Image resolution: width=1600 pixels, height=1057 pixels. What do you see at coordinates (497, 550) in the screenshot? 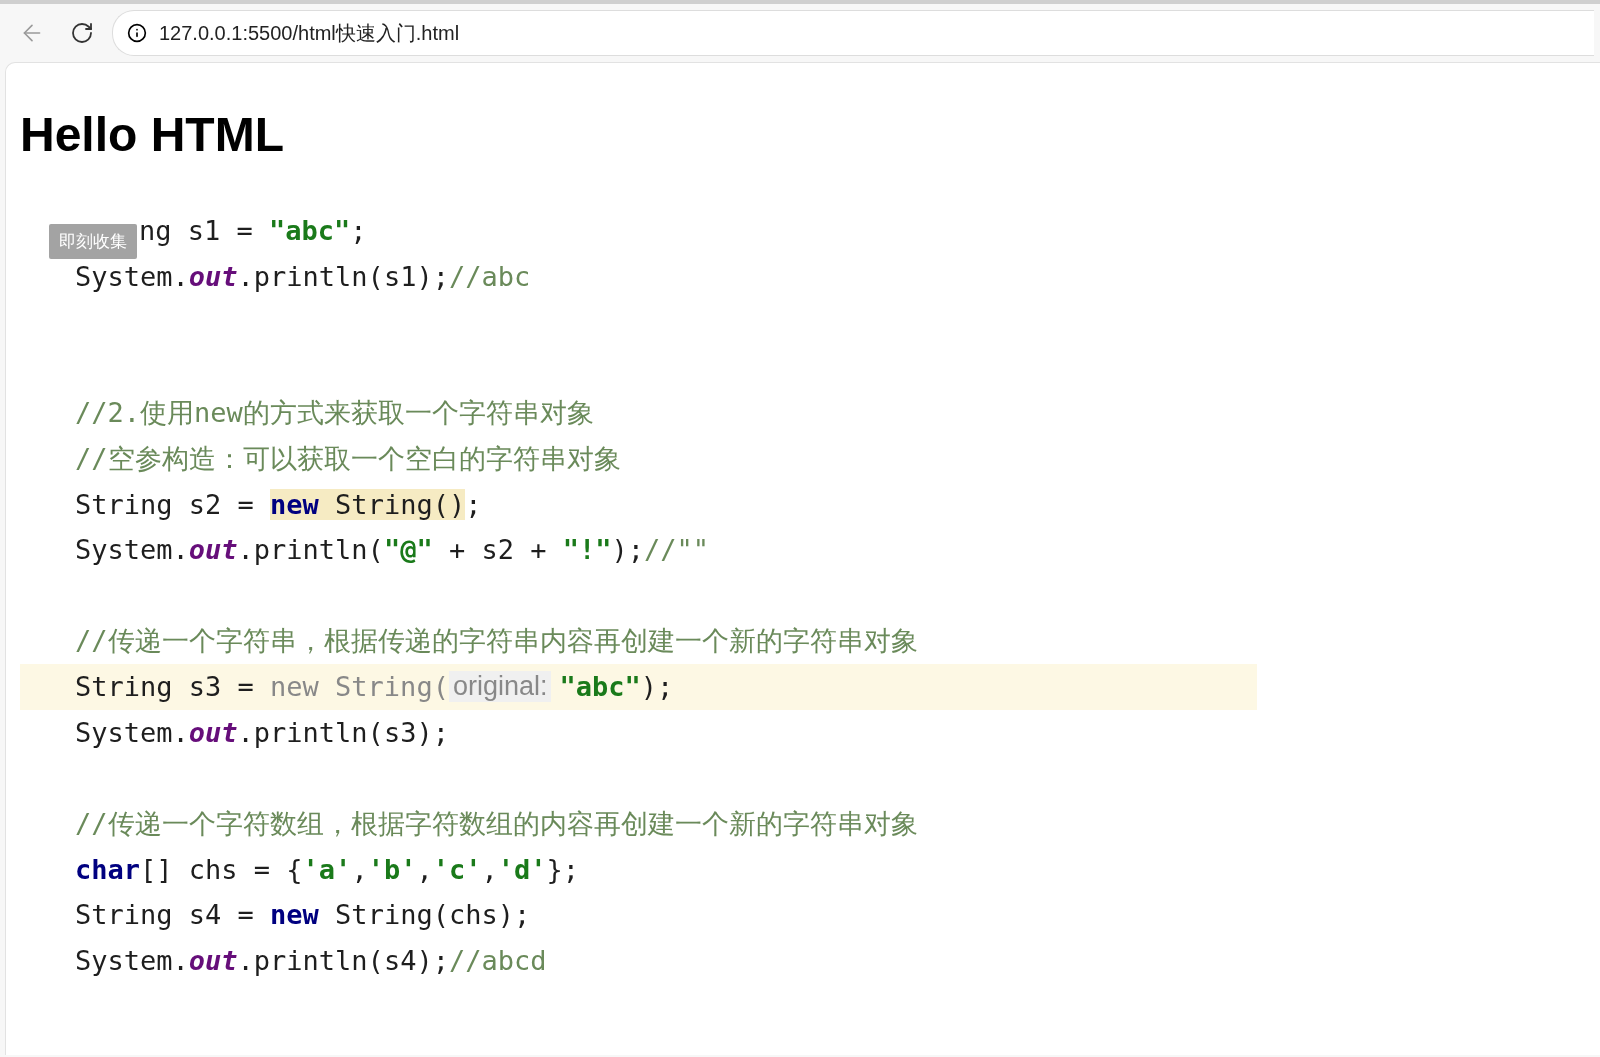
I see `code-text: + s2 +` at bounding box center [497, 550].